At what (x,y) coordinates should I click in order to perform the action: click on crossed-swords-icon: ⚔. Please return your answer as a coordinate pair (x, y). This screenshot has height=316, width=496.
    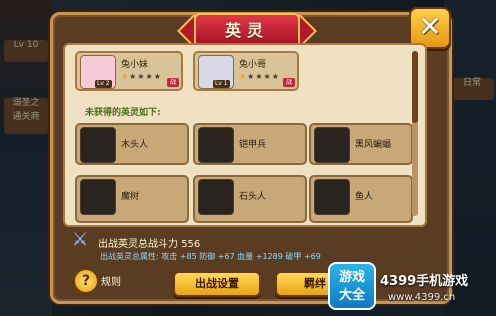
    Looking at the image, I should click on (80, 239).